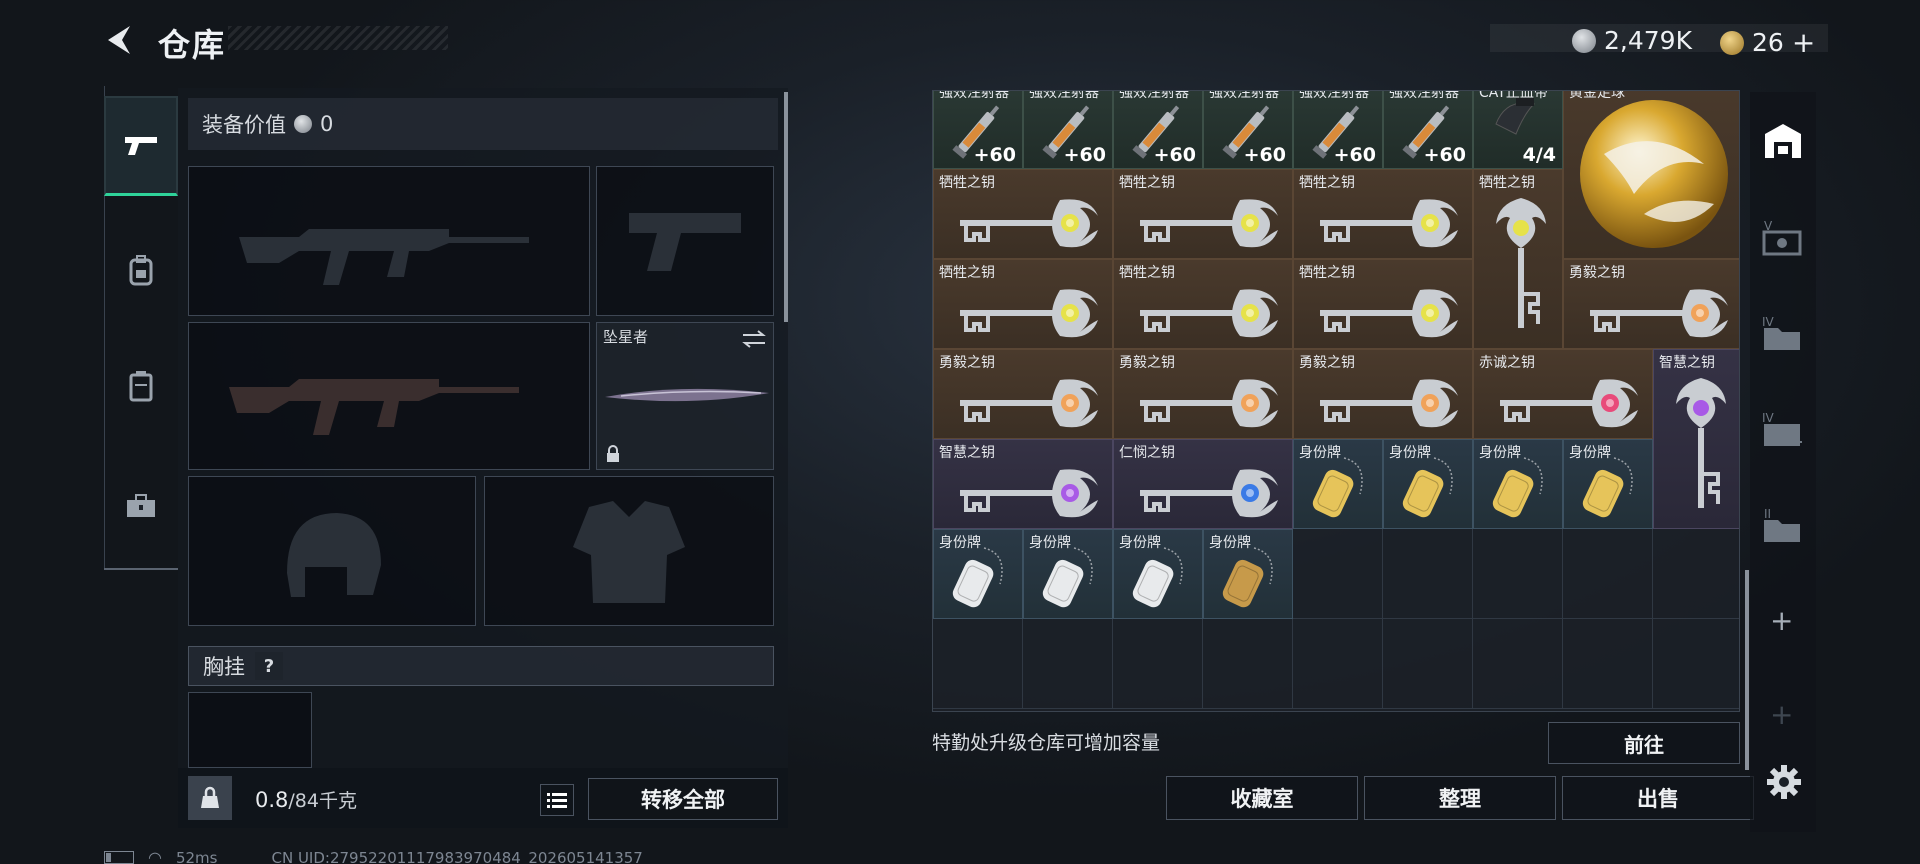 Image resolution: width=1920 pixels, height=864 pixels. I want to click on currency-gold: 26 +, so click(1767, 42).